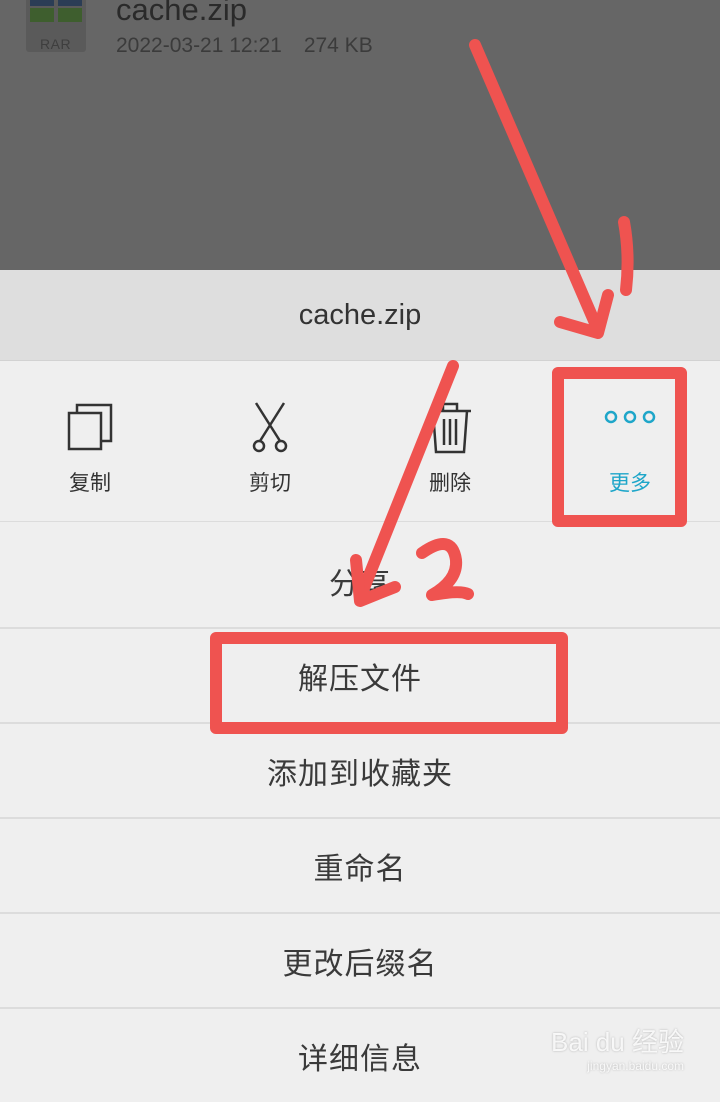 The image size is (720, 1102). What do you see at coordinates (270, 483) in the screenshot?
I see `cut-label: 剪切` at bounding box center [270, 483].